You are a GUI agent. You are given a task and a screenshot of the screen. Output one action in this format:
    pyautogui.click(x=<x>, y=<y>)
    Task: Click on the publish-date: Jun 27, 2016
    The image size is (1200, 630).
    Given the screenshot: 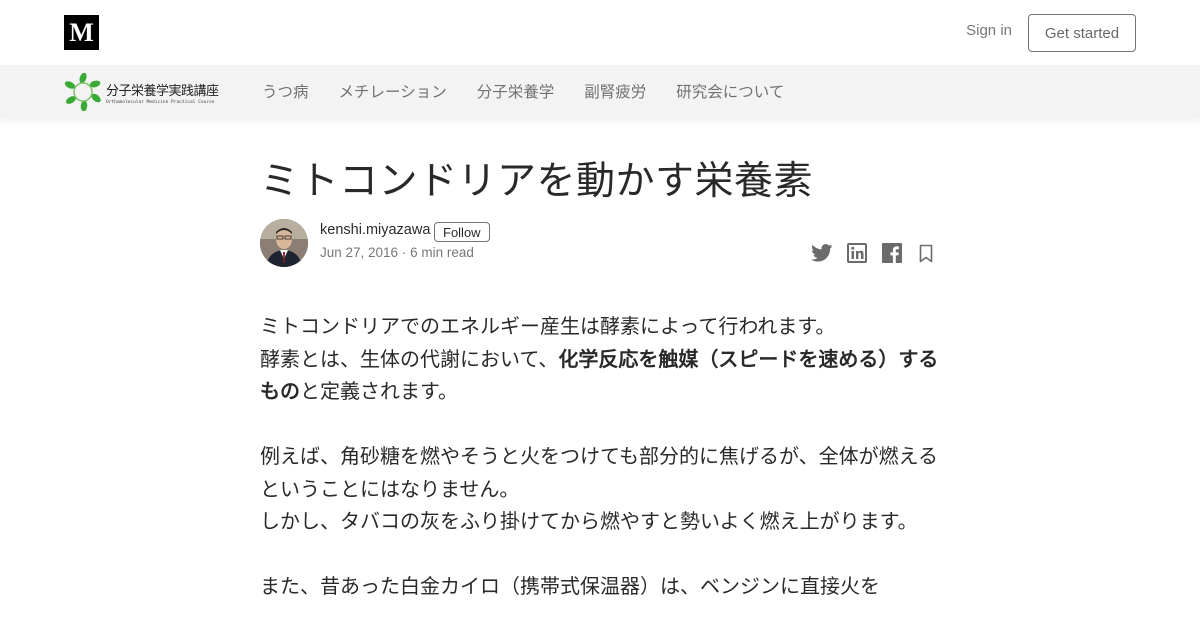 What is the action you would take?
    pyautogui.click(x=359, y=252)
    